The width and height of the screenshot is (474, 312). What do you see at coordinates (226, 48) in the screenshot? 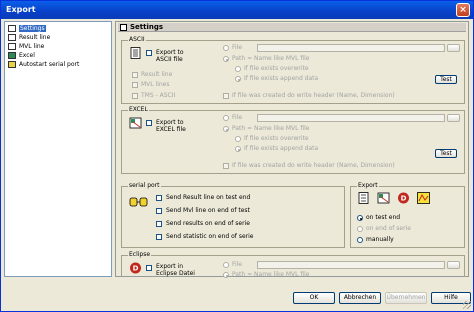
I see `ascii-file-radio` at bounding box center [226, 48].